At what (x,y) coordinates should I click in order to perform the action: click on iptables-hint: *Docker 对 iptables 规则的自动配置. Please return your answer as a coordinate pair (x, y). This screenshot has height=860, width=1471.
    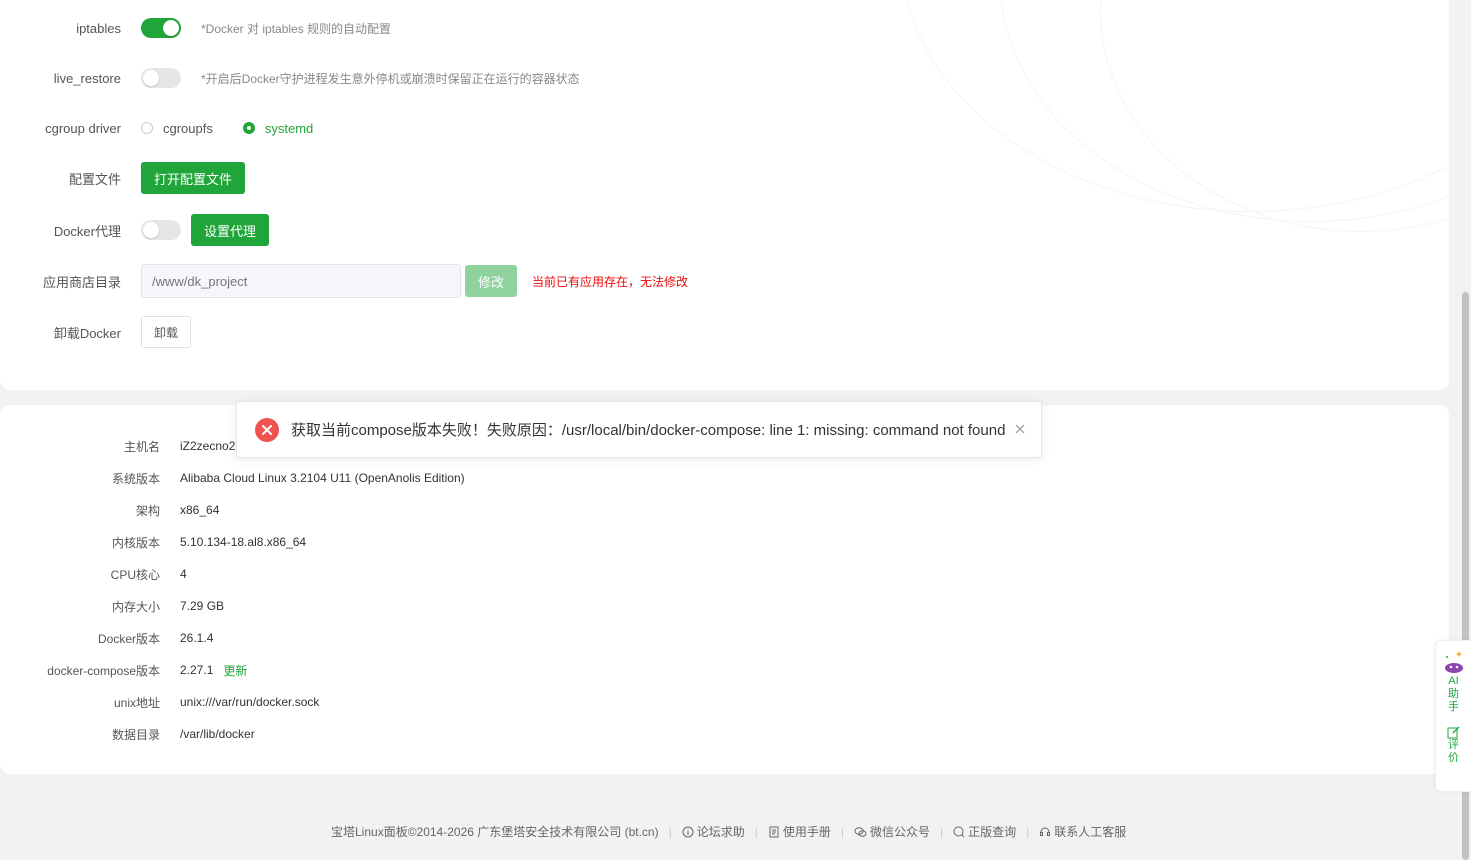
    Looking at the image, I should click on (296, 28).